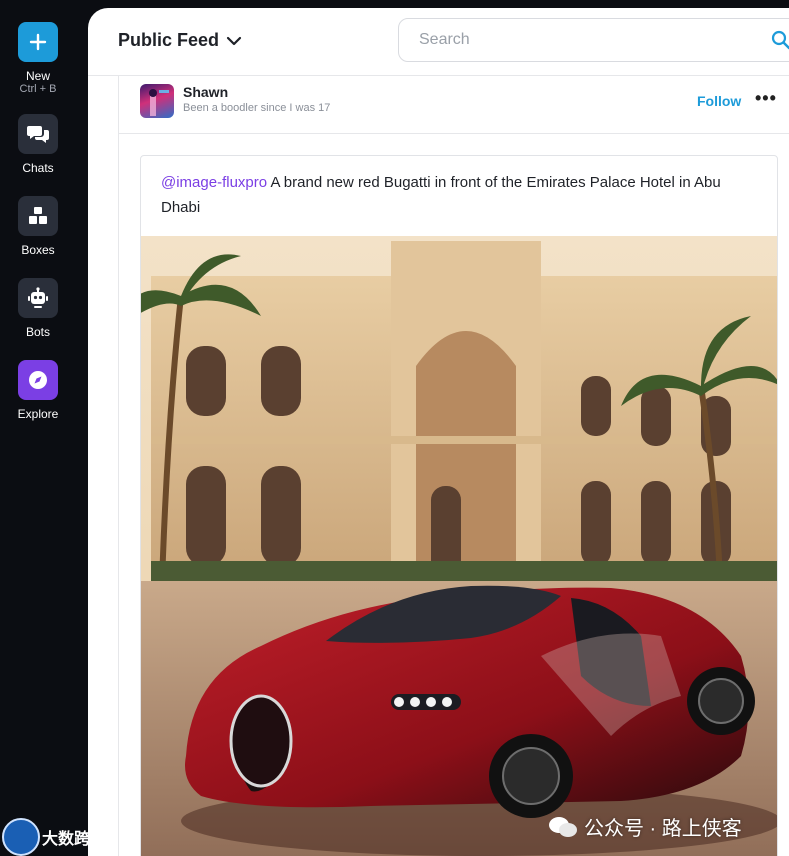 The image size is (789, 856). What do you see at coordinates (589, 40) in the screenshot?
I see `search-input` at bounding box center [589, 40].